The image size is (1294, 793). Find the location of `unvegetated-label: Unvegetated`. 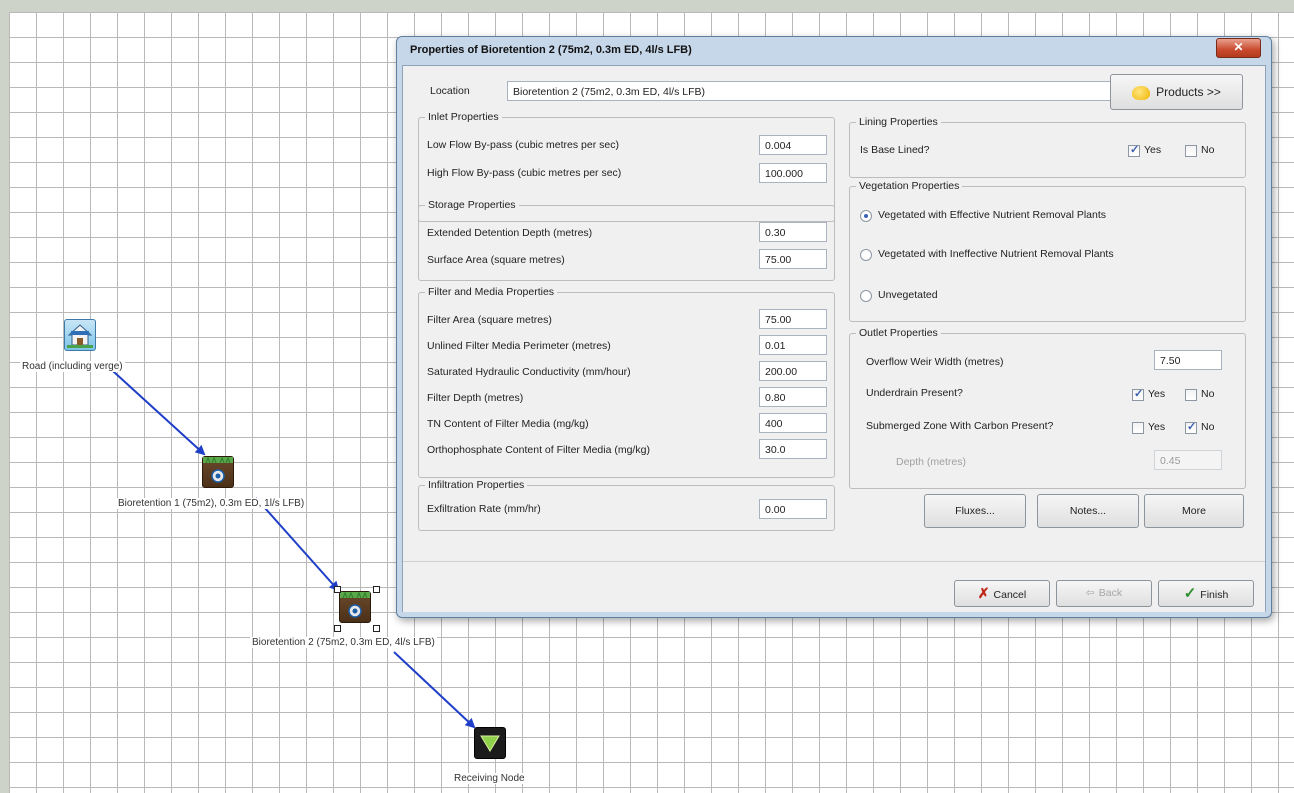

unvegetated-label: Unvegetated is located at coordinates (908, 295).